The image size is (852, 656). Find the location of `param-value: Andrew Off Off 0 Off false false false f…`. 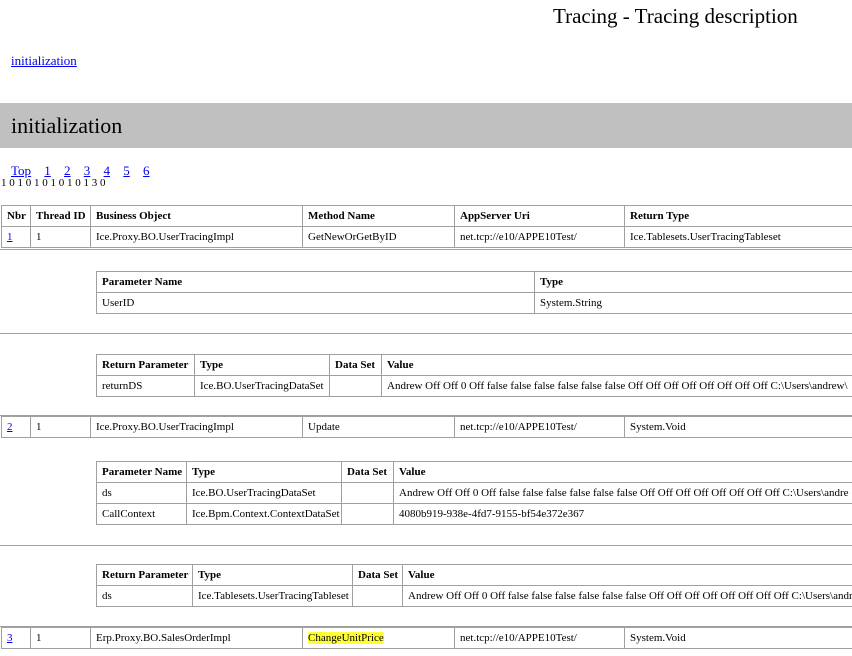

param-value: Andrew Off Off 0 Off false false false f… is located at coordinates (622, 493).